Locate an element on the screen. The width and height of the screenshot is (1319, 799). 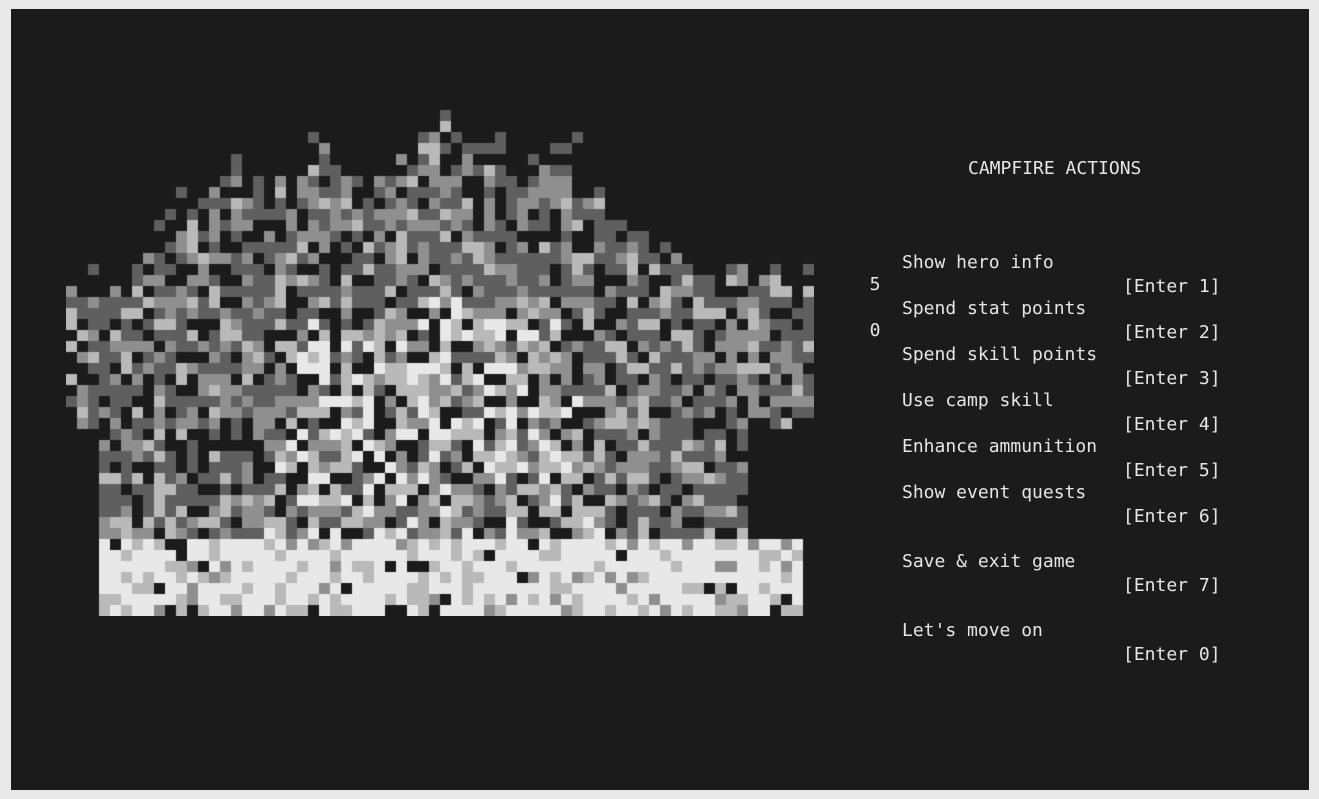
menu-item-show-event-quests: Show event quests [Enter 6] is located at coordinates (1047, 480).